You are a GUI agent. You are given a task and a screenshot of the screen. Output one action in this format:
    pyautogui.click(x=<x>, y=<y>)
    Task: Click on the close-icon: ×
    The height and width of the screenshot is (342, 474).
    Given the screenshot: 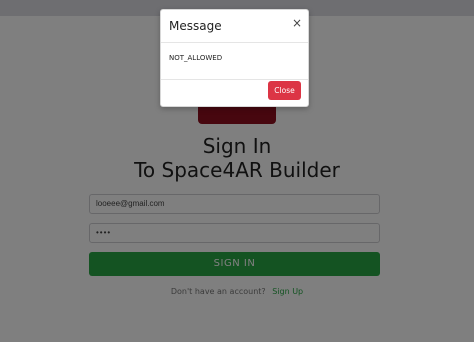 What is the action you would take?
    pyautogui.click(x=297, y=23)
    